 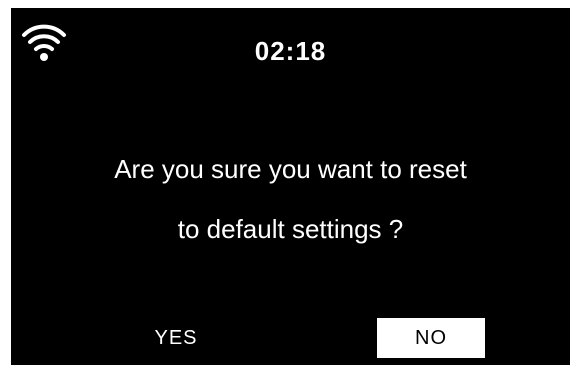 I want to click on no-option: NO, so click(x=431, y=338).